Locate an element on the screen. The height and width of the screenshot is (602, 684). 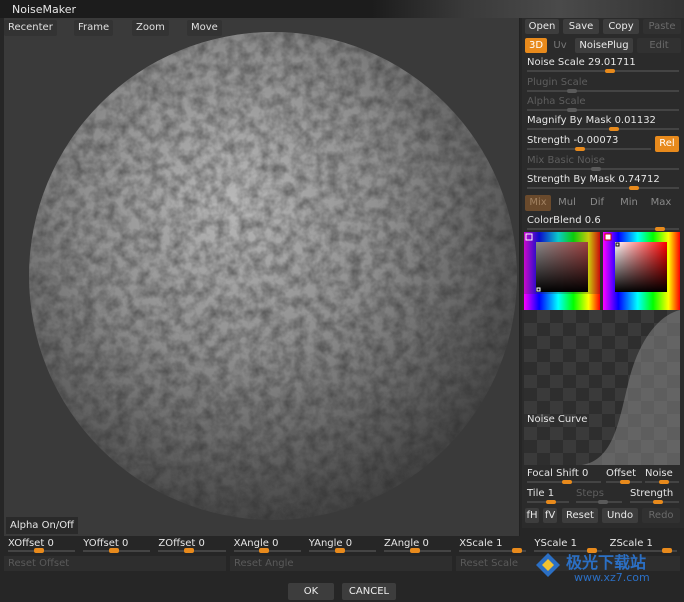
xangle-label: XAngle 0 is located at coordinates (256, 543).